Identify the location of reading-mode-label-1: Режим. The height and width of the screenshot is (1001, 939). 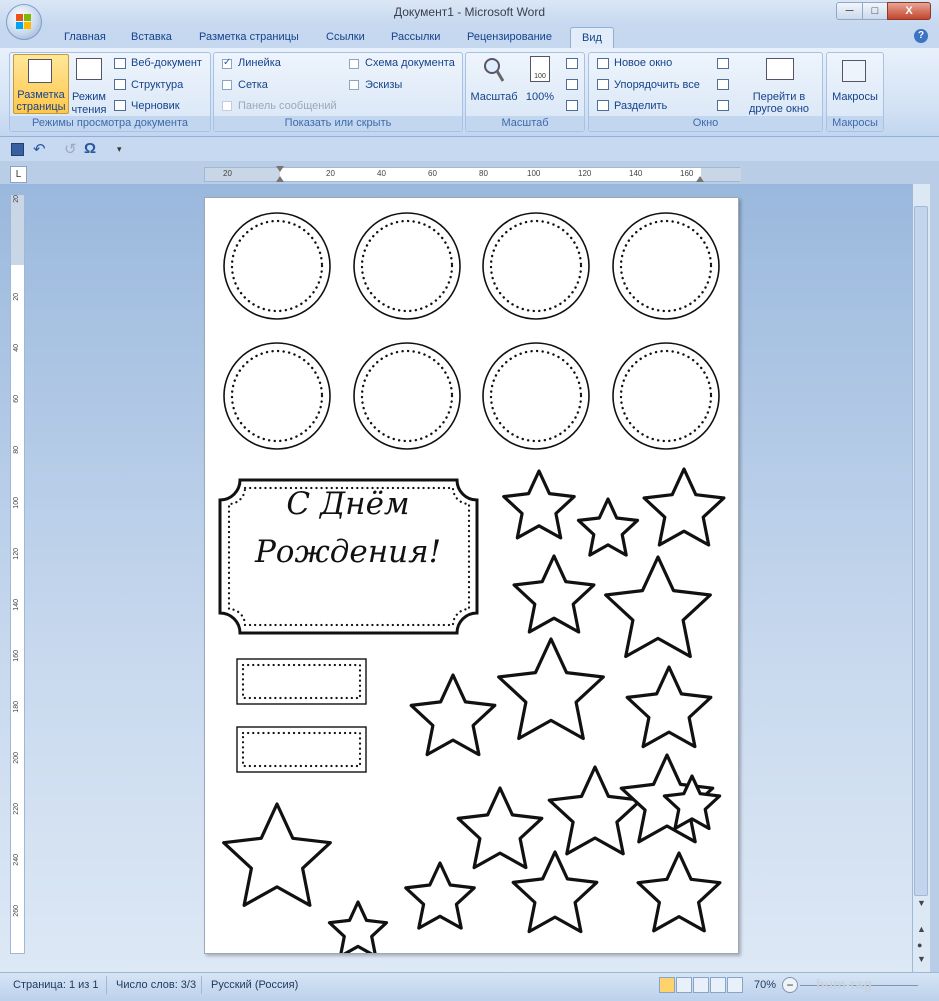
(89, 97).